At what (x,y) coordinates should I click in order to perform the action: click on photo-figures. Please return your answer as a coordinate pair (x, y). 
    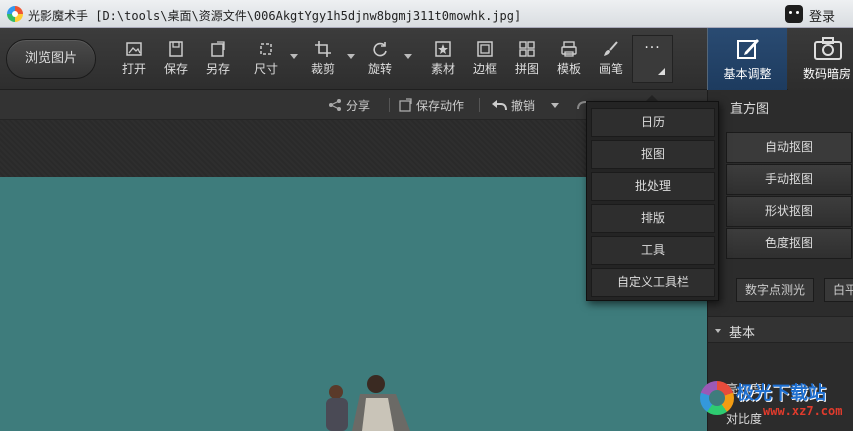
    Looking at the image, I should click on (368, 403).